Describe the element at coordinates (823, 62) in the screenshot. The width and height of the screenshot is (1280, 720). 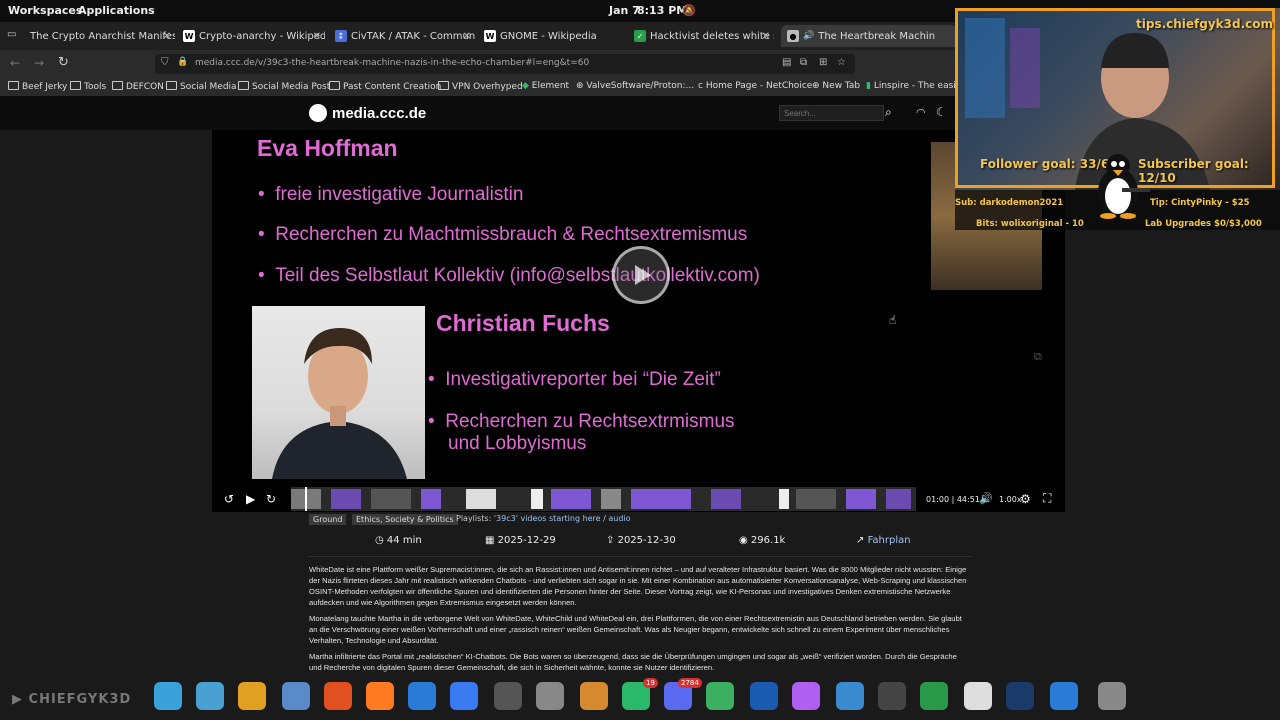
I see `extensions-icon: ⊞` at that location.